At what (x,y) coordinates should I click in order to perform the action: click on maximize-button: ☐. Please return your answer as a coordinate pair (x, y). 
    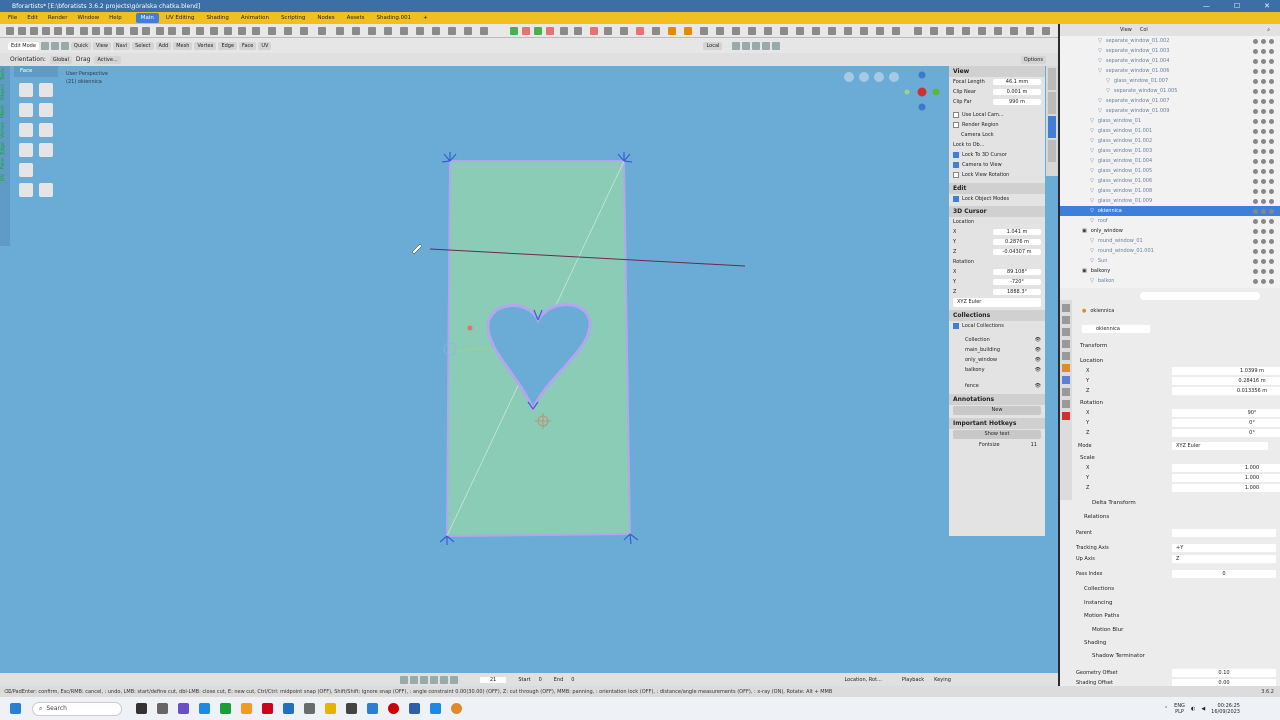
    Looking at the image, I should click on (1237, 6).